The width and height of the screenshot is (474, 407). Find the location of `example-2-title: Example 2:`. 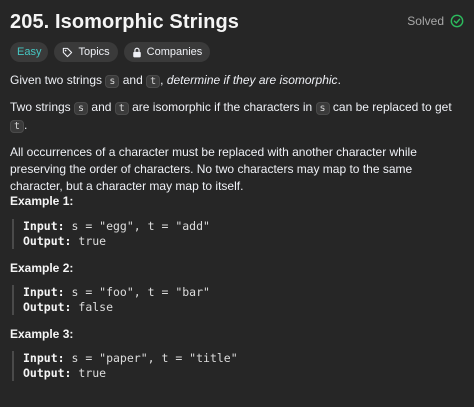

example-2-title: Example 2: is located at coordinates (42, 268).